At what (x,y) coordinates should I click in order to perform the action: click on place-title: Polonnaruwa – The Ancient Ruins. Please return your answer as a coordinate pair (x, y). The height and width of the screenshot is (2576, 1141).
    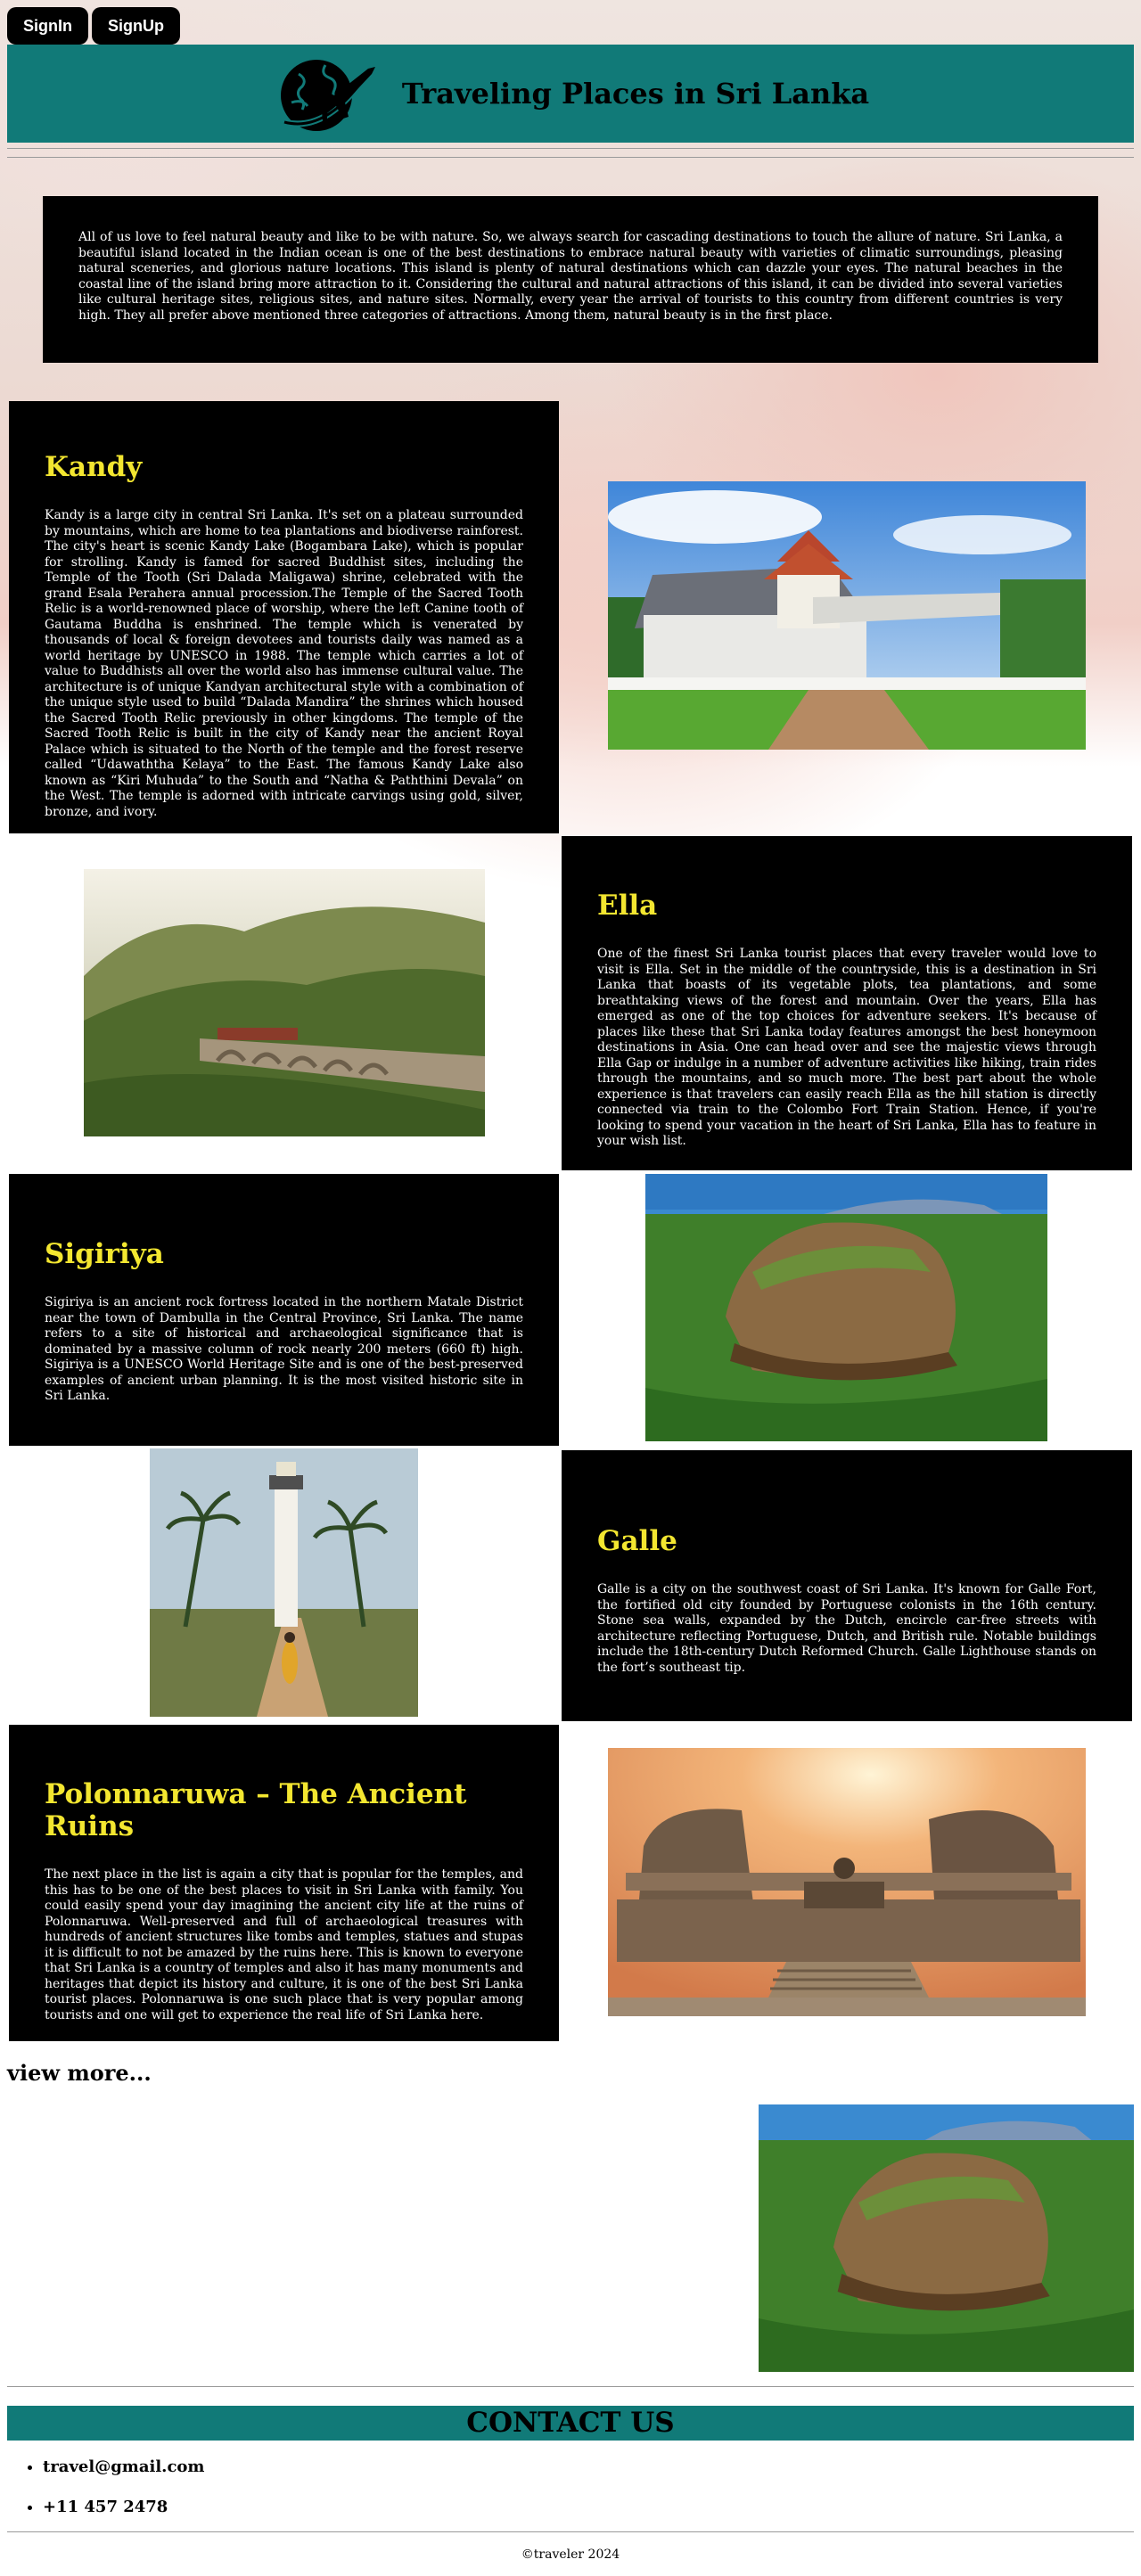
    Looking at the image, I should click on (256, 1810).